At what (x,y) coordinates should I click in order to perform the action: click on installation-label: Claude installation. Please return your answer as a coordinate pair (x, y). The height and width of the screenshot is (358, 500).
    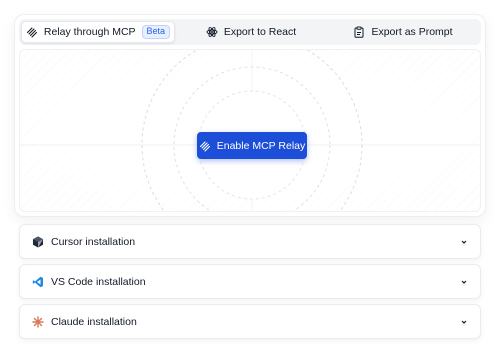
    Looking at the image, I should click on (94, 321).